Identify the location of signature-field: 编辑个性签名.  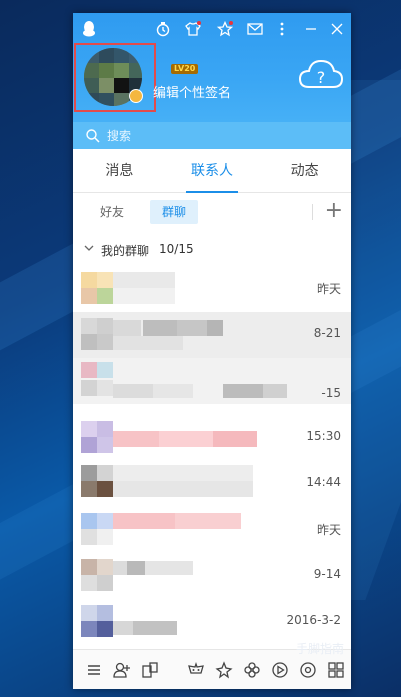
(192, 91).